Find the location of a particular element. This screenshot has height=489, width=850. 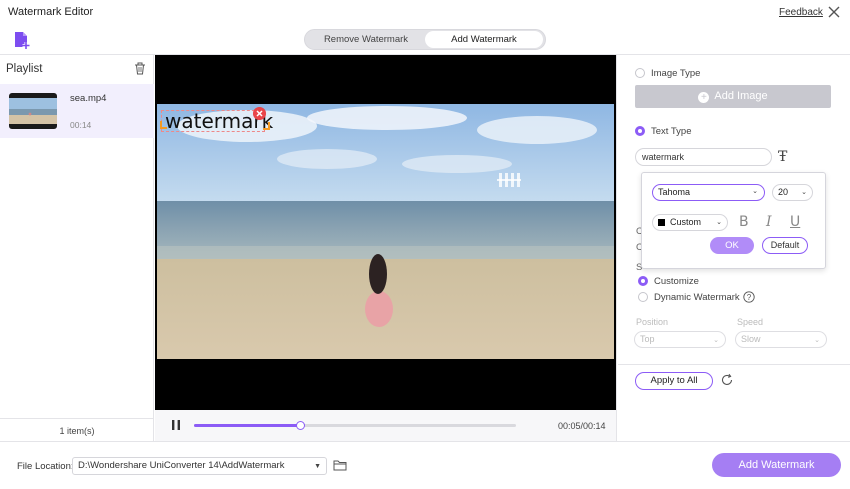

window-title: Watermark Editor is located at coordinates (51, 12).